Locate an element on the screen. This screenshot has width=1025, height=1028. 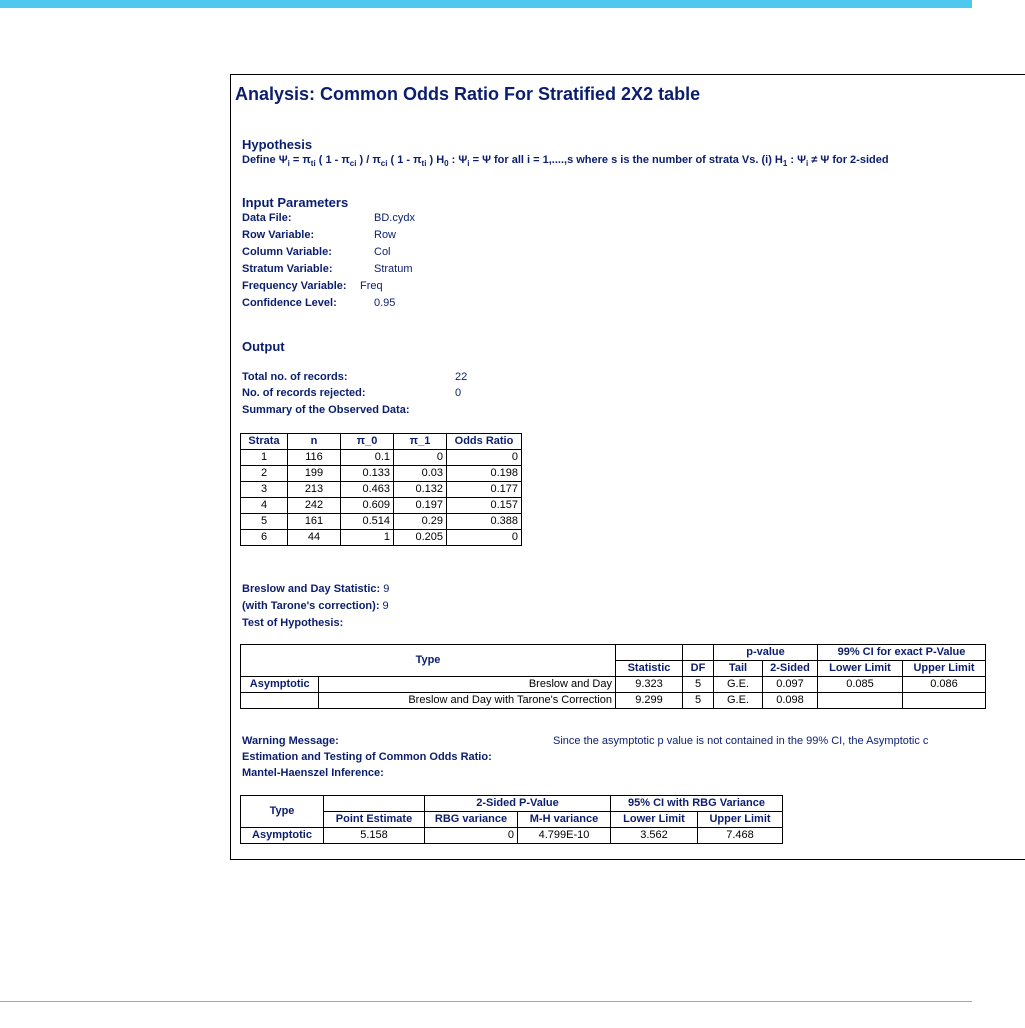
table-row: 2 199 0.133 0.03 0.198 is located at coordinates (381, 473).